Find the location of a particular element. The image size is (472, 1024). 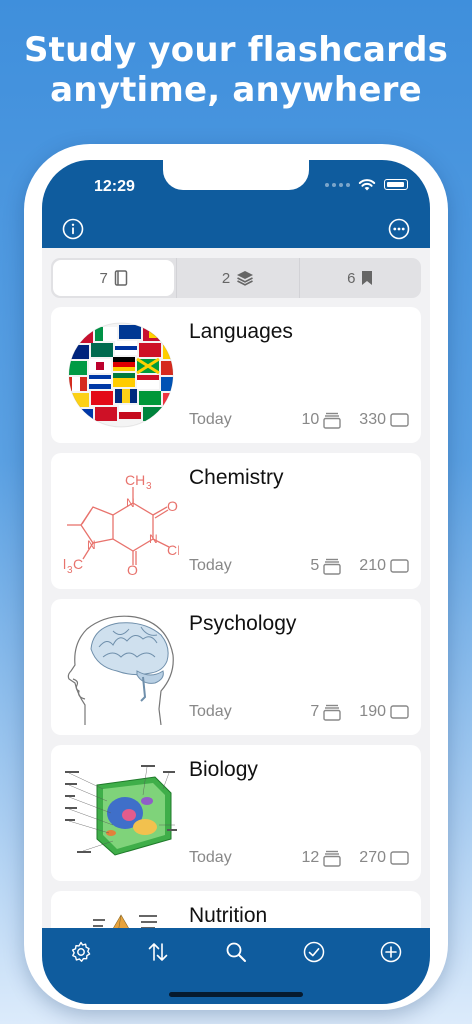

deck-card-count: 270 is located at coordinates (372, 857).